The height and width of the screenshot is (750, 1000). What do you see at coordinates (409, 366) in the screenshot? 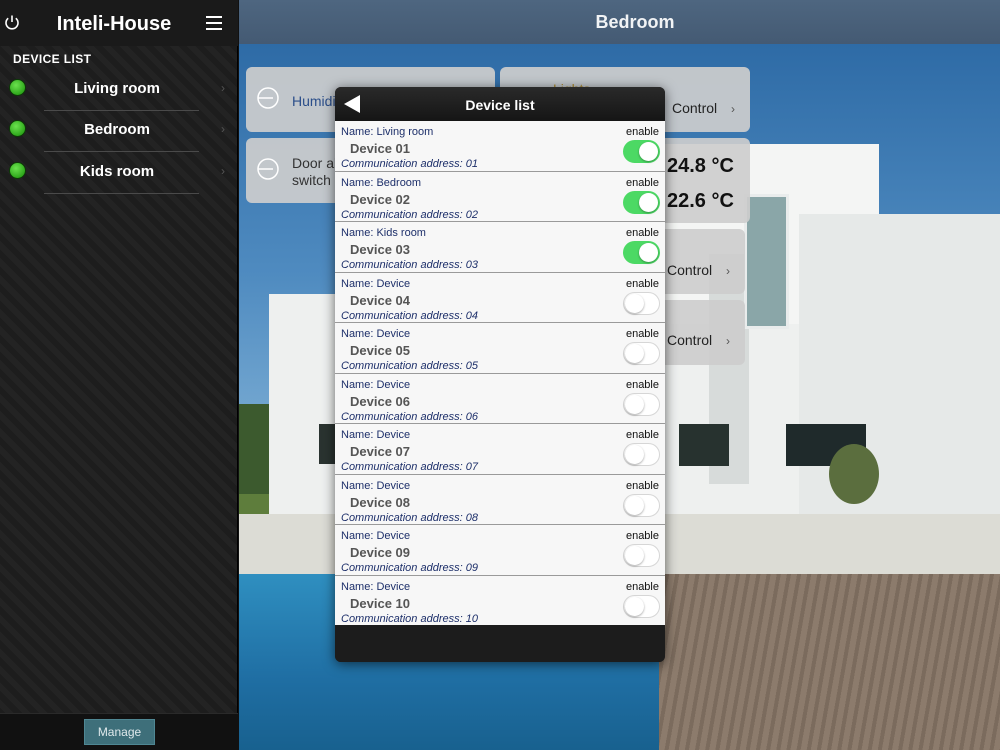
I see `device-address: Communication address: 05` at bounding box center [409, 366].